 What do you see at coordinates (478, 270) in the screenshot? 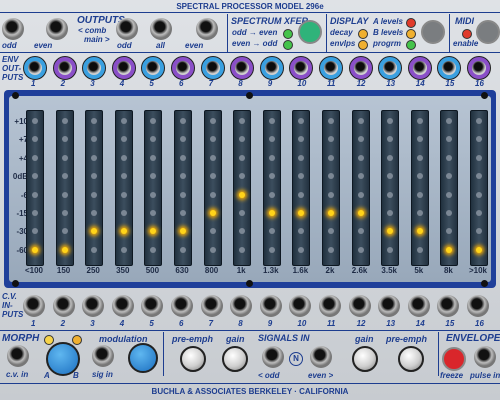
I see `band-frequency-label: >10k` at bounding box center [478, 270].